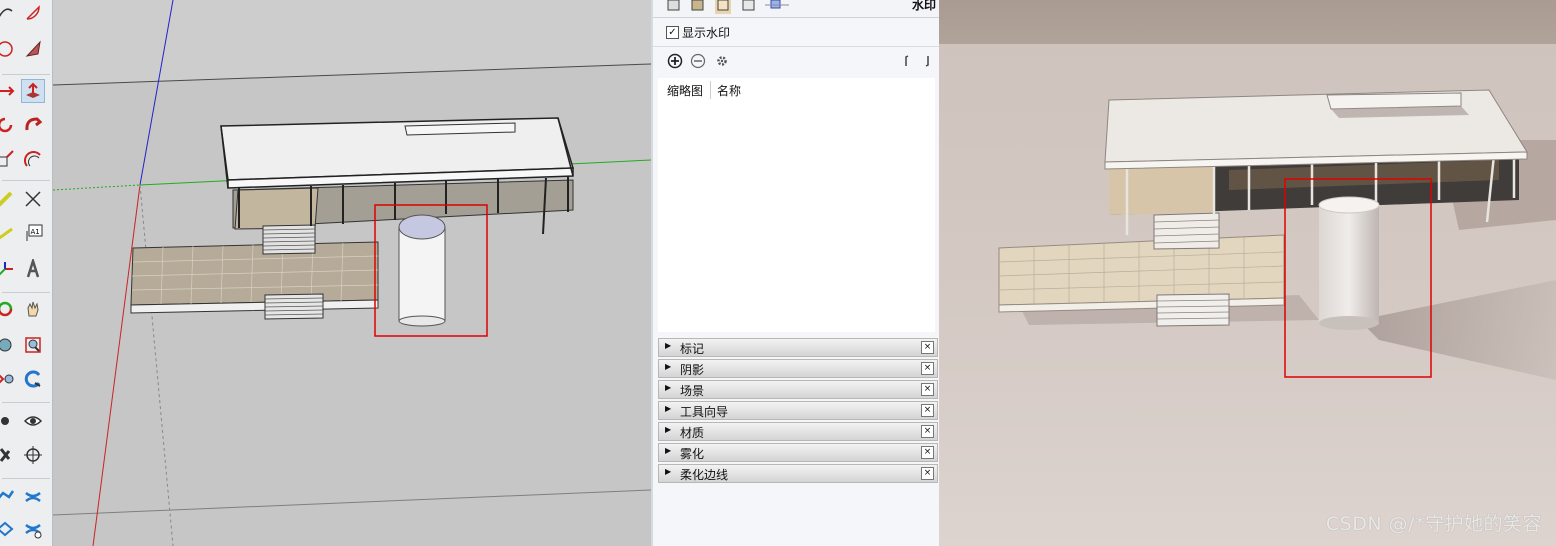  I want to click on show-watermark-label: 显示水印, so click(706, 33).